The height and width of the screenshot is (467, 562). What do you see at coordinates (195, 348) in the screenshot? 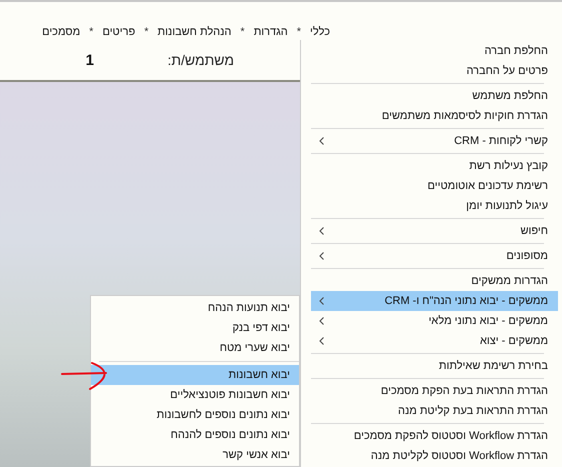
I see `menu-item: יבוא שערי מטח` at bounding box center [195, 348].